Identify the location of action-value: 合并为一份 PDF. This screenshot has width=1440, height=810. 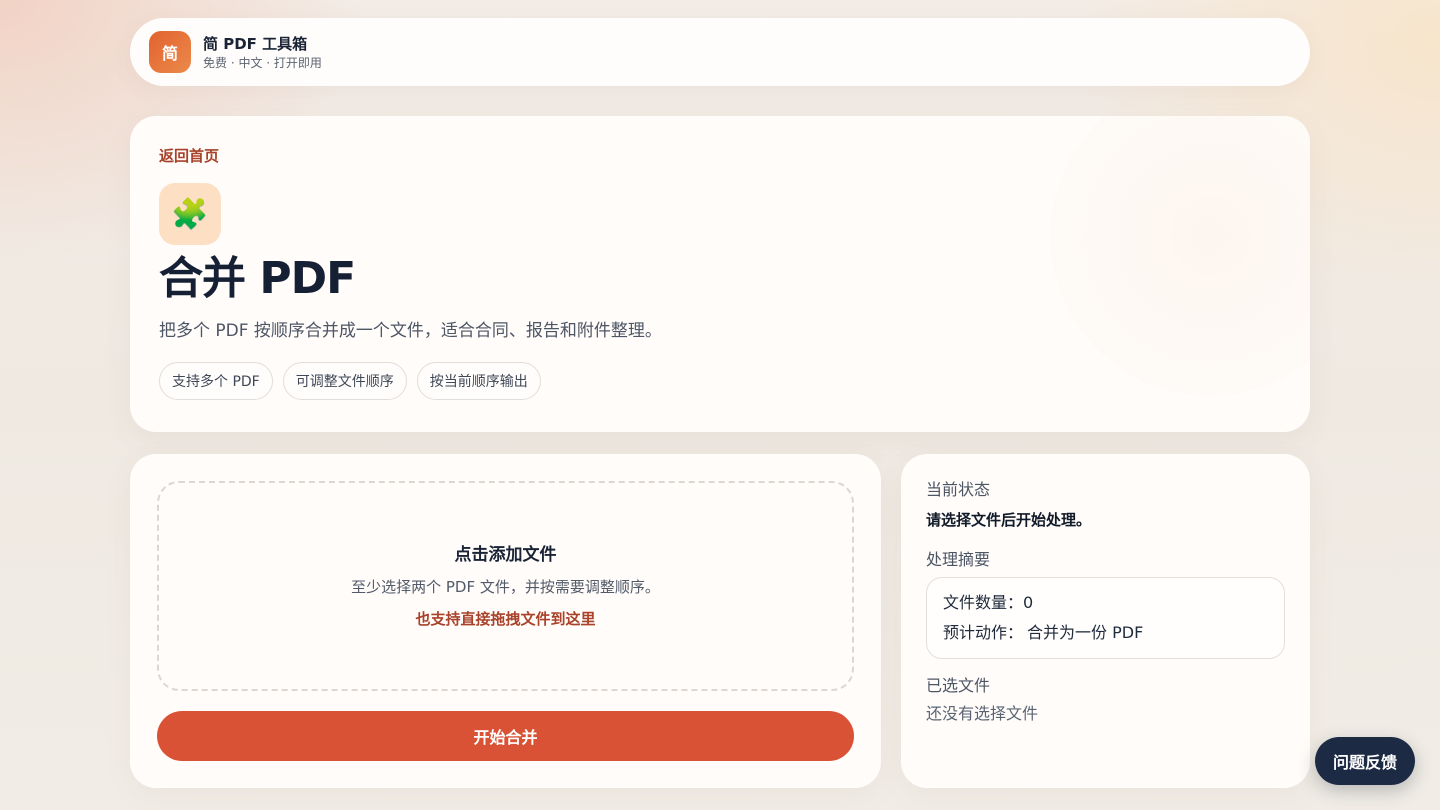
(1085, 632).